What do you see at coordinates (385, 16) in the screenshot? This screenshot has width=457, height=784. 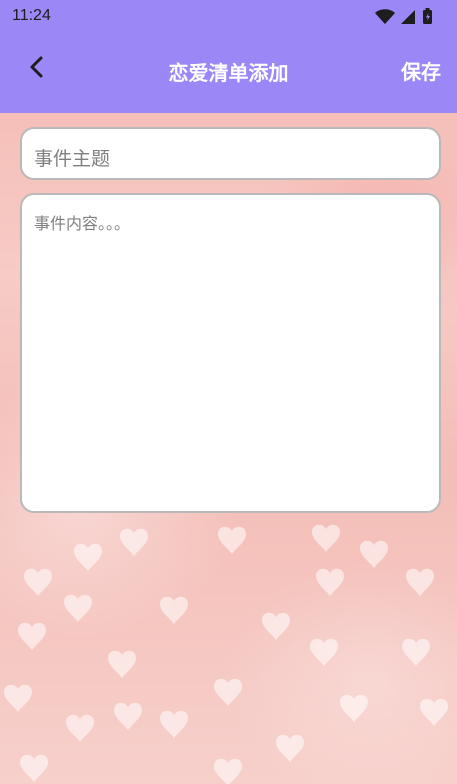 I see `wifi-icon` at bounding box center [385, 16].